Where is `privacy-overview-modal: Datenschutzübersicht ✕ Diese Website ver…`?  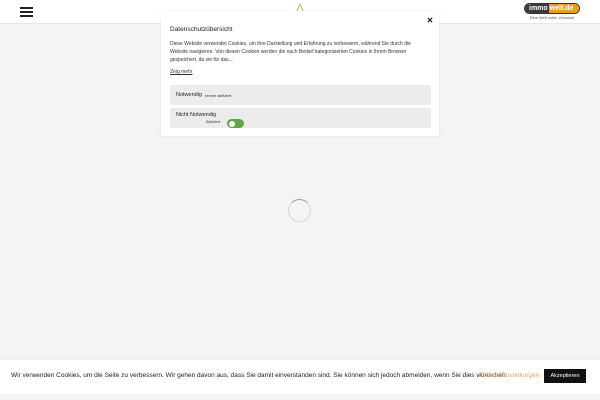 privacy-overview-modal: Datenschutzübersicht ✕ Diese Website ver… is located at coordinates (300, 73).